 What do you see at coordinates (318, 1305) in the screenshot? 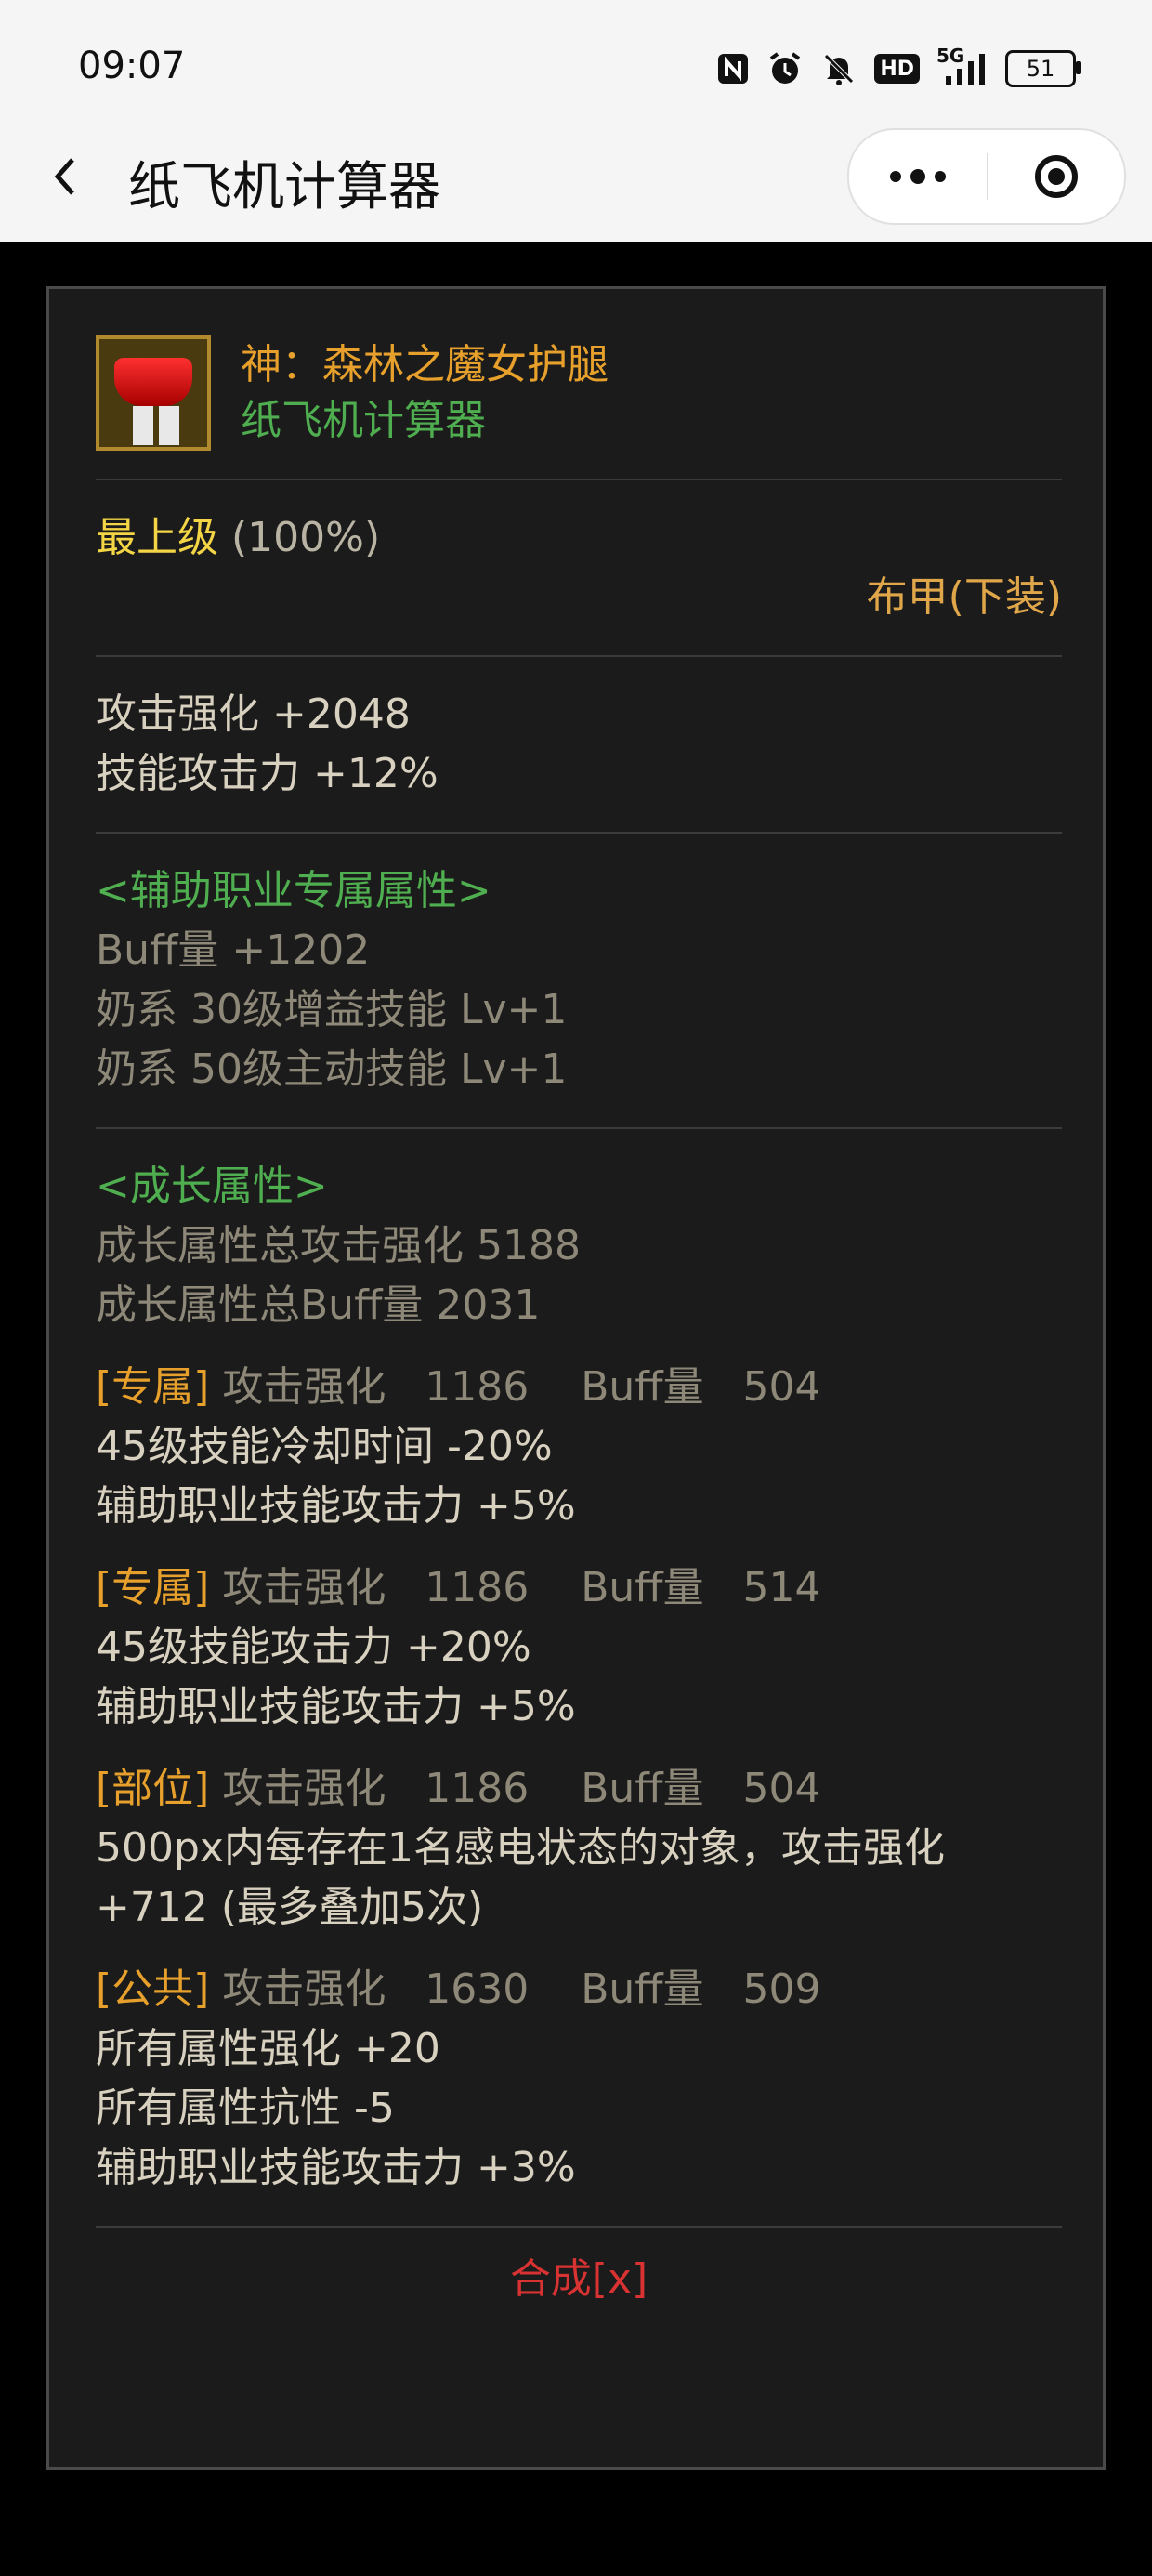
I see `growth-stat: 成长属性总Buff量 2031` at bounding box center [318, 1305].